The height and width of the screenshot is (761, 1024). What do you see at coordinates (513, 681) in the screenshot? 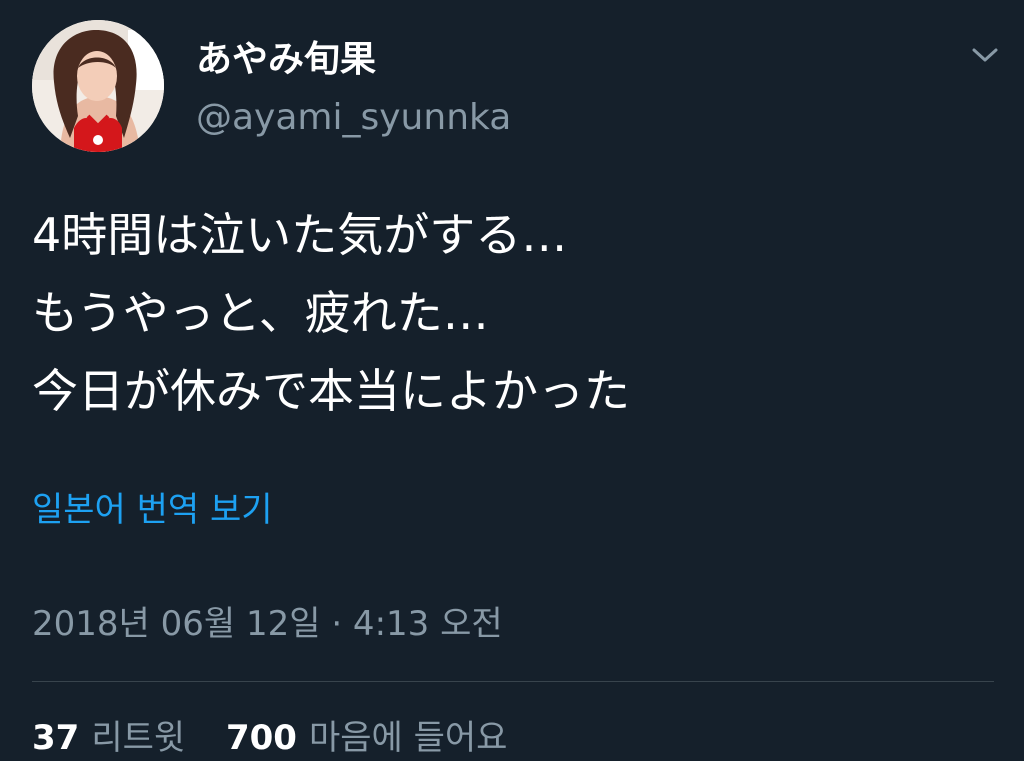
I see `divider` at bounding box center [513, 681].